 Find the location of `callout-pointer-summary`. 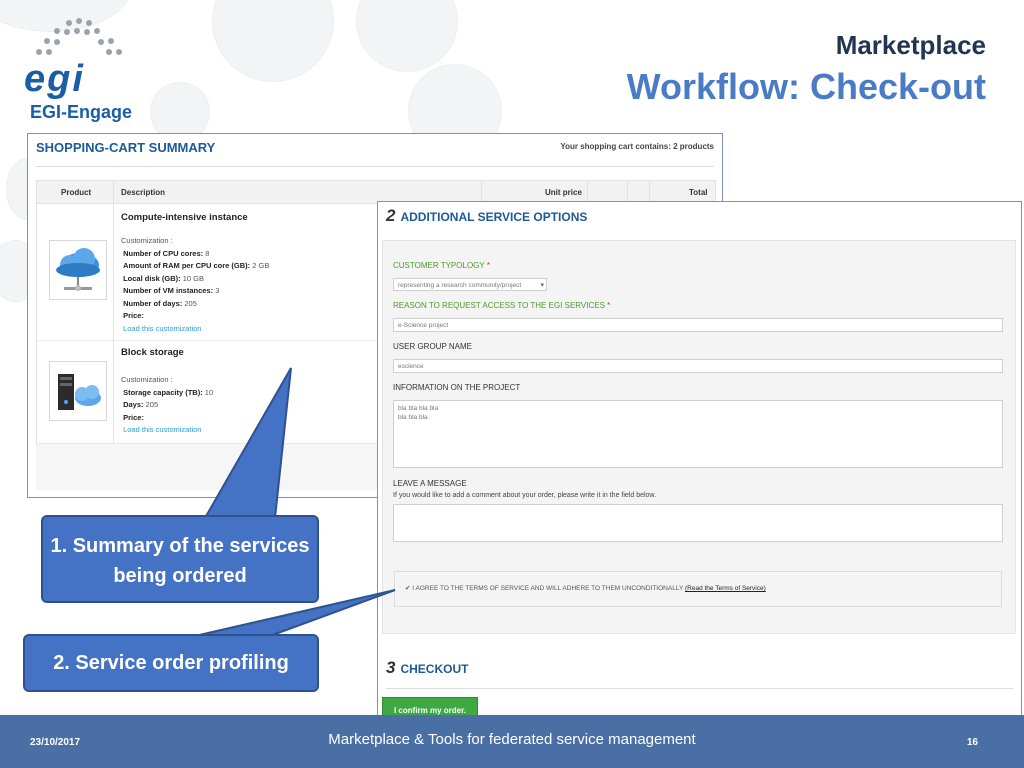

callout-pointer-summary is located at coordinates (247, 443).